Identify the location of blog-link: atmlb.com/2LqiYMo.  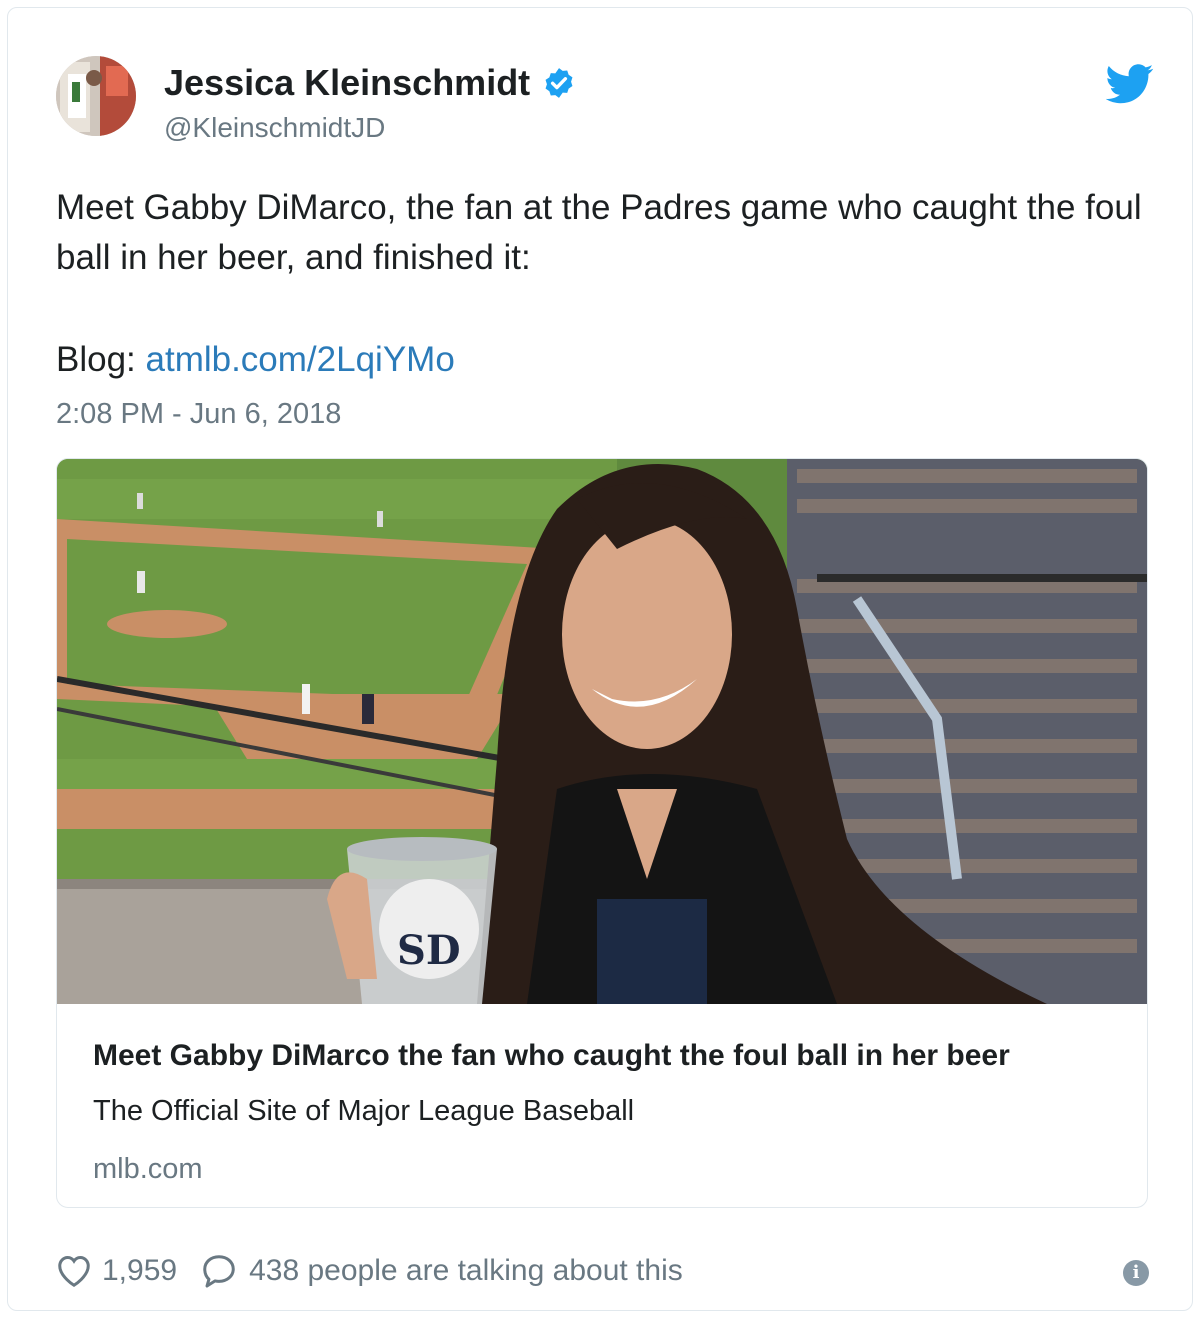
(300, 359).